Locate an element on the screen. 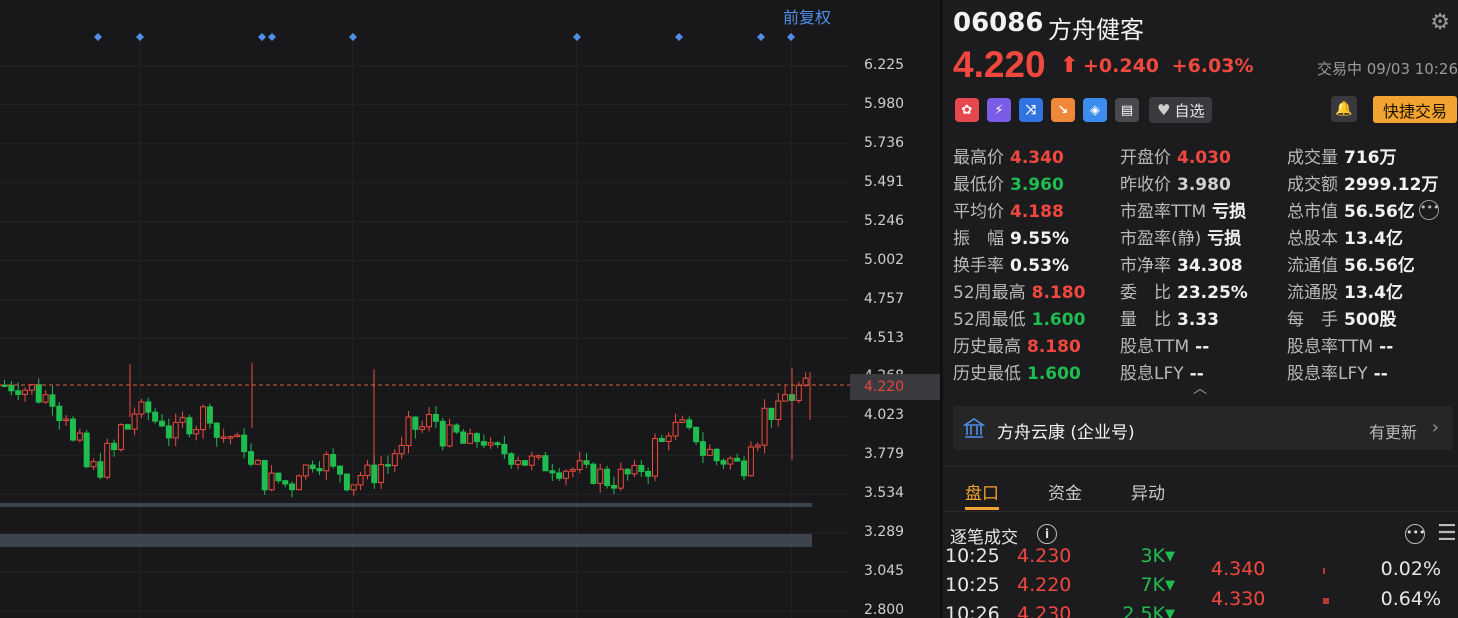 The width and height of the screenshot is (1458, 618). watchlist-button: ♥ 自选 is located at coordinates (1181, 110).